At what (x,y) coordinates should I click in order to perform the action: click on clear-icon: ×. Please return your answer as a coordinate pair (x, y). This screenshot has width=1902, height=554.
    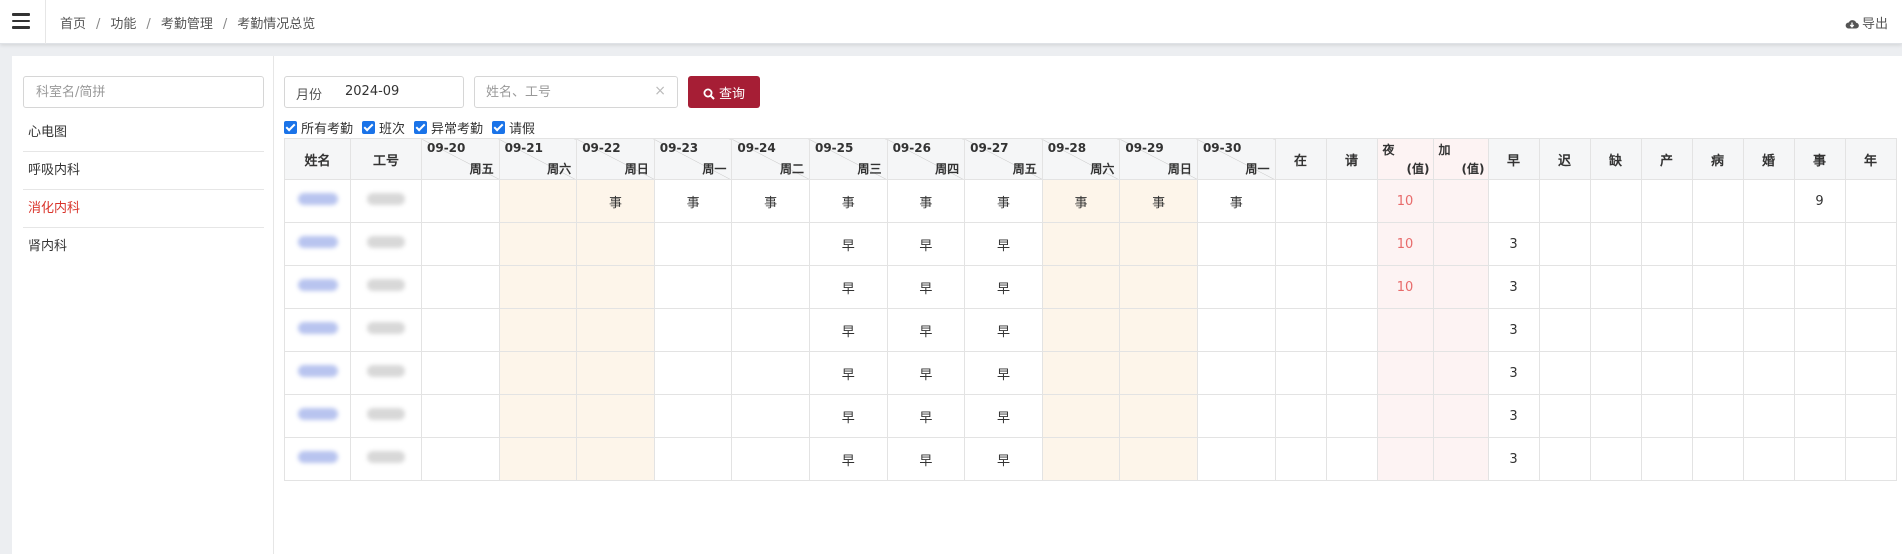
    Looking at the image, I should click on (660, 91).